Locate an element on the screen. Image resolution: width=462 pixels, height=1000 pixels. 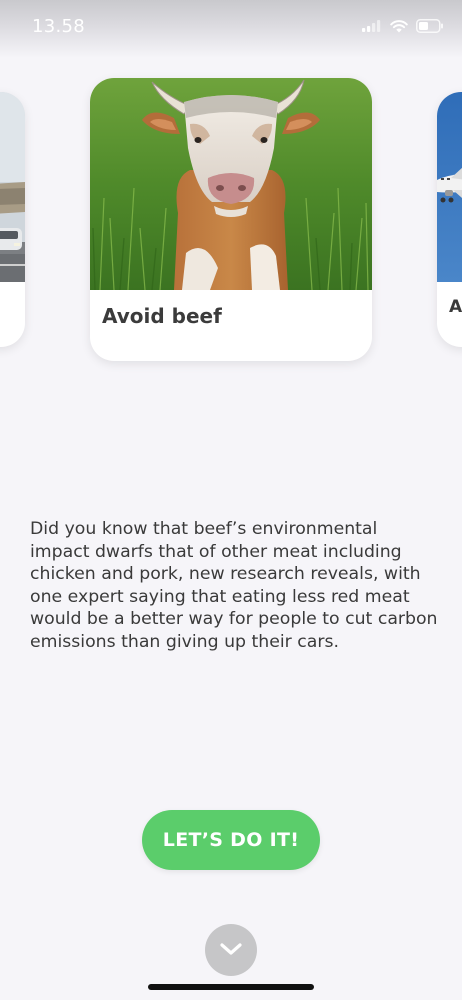
battery-icon is located at coordinates (430, 26).